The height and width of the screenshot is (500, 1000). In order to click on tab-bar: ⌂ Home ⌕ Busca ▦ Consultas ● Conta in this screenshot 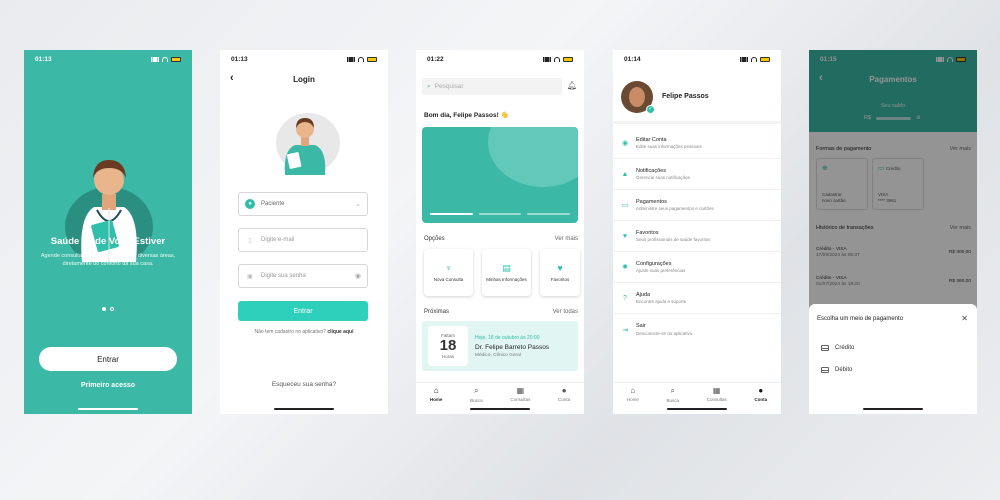, I will do `click(500, 393)`.